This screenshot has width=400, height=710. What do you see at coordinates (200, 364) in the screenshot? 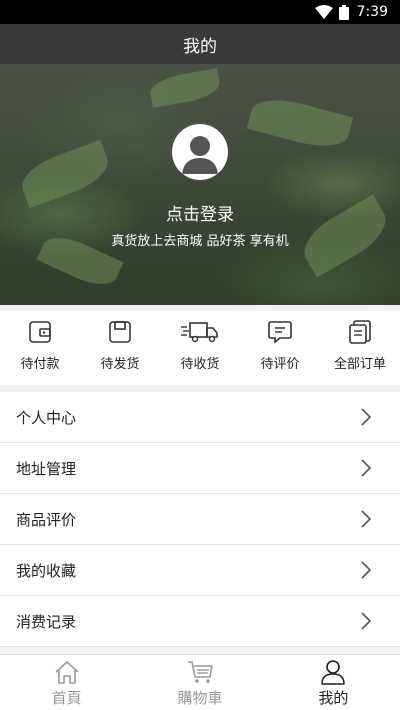
I see `order-label: 待收货` at bounding box center [200, 364].